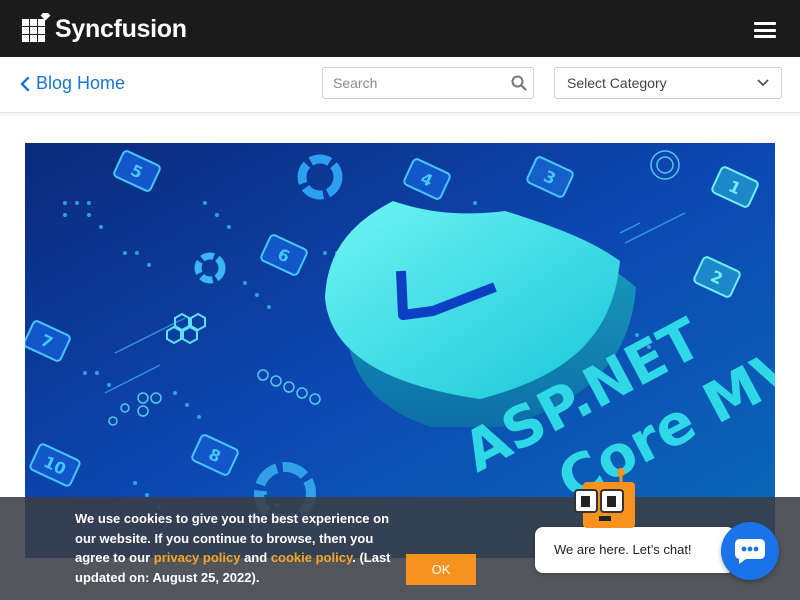 The width and height of the screenshot is (800, 600). I want to click on cookie-policy-link: cookie policy, so click(311, 557).